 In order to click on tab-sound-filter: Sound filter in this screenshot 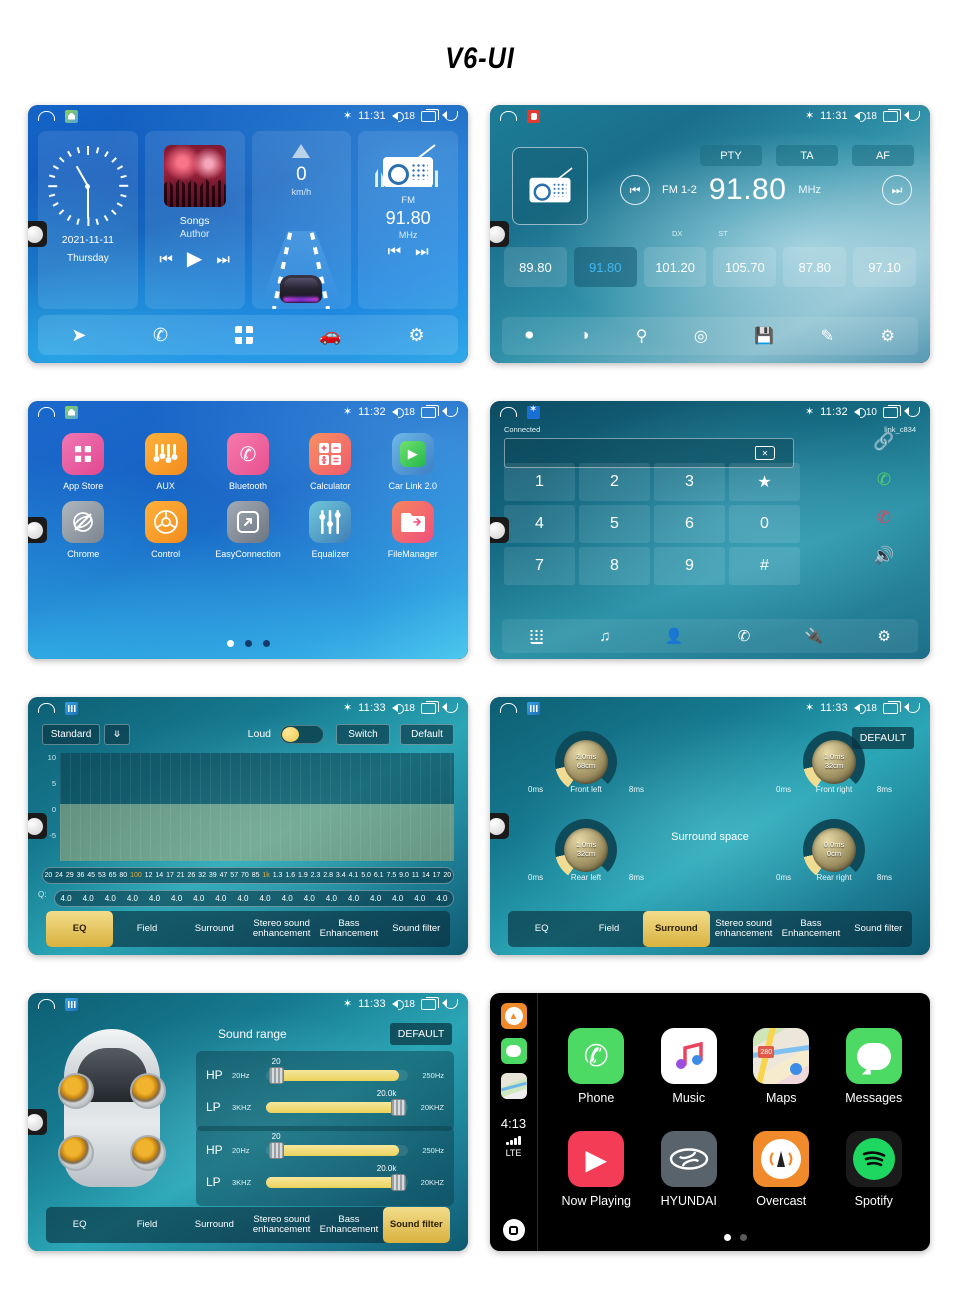, I will do `click(878, 929)`.